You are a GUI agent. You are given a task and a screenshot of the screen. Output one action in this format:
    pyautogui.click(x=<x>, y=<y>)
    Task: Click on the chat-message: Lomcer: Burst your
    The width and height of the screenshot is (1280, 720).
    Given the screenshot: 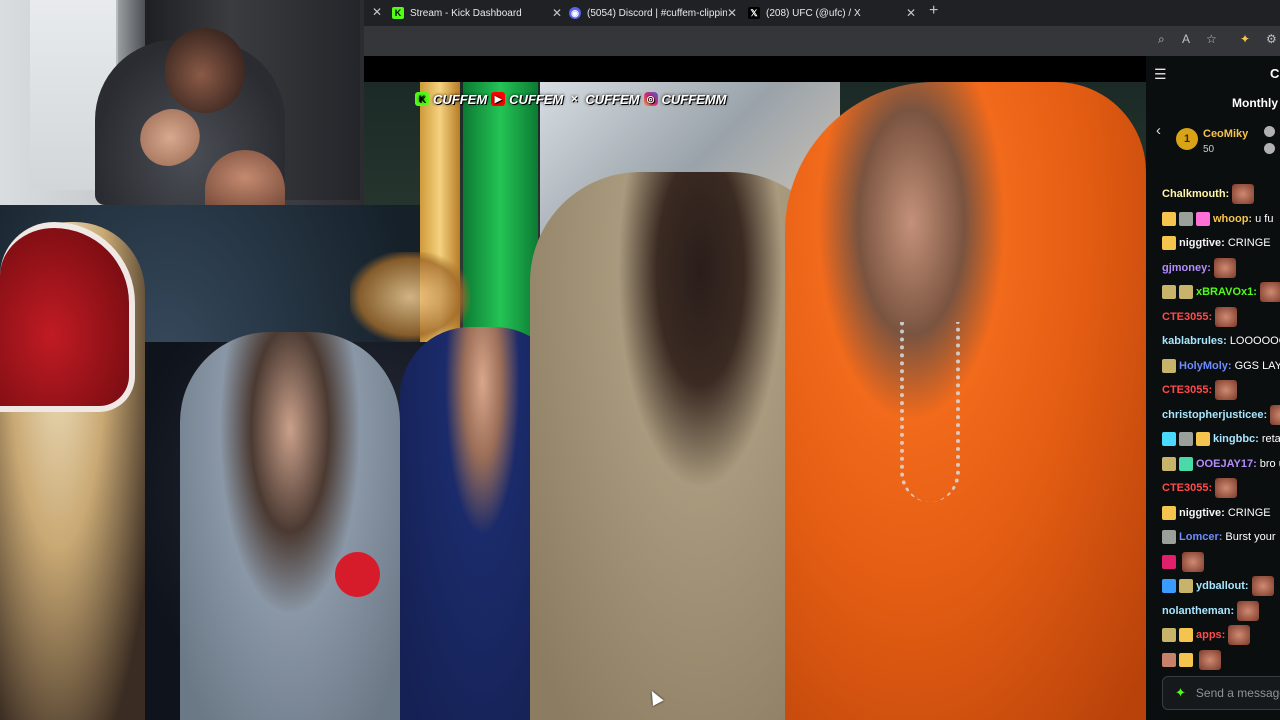 What is the action you would take?
    pyautogui.click(x=1213, y=537)
    